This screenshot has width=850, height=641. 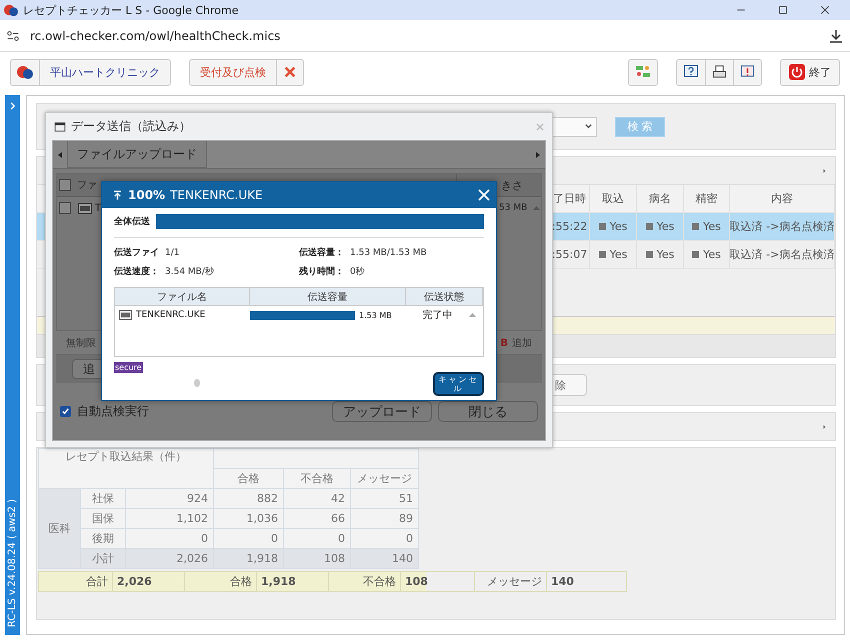 What do you see at coordinates (375, 315) in the screenshot?
I see `file-size: 1.53 MB` at bounding box center [375, 315].